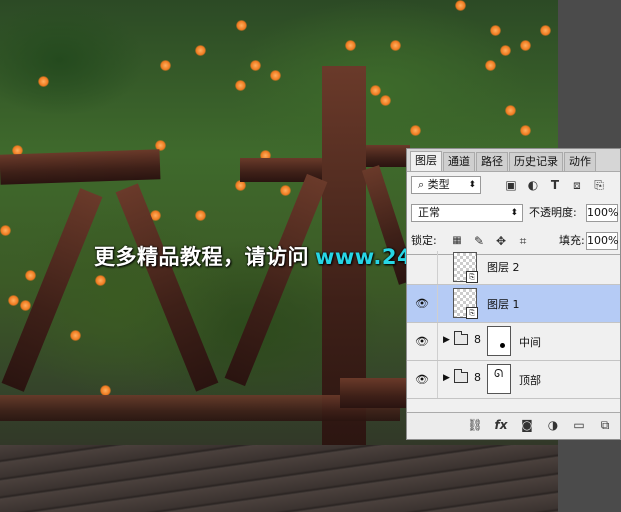 The width and height of the screenshot is (621, 512). Describe the element at coordinates (499, 341) in the screenshot. I see `group-mask-thumbnail` at that location.